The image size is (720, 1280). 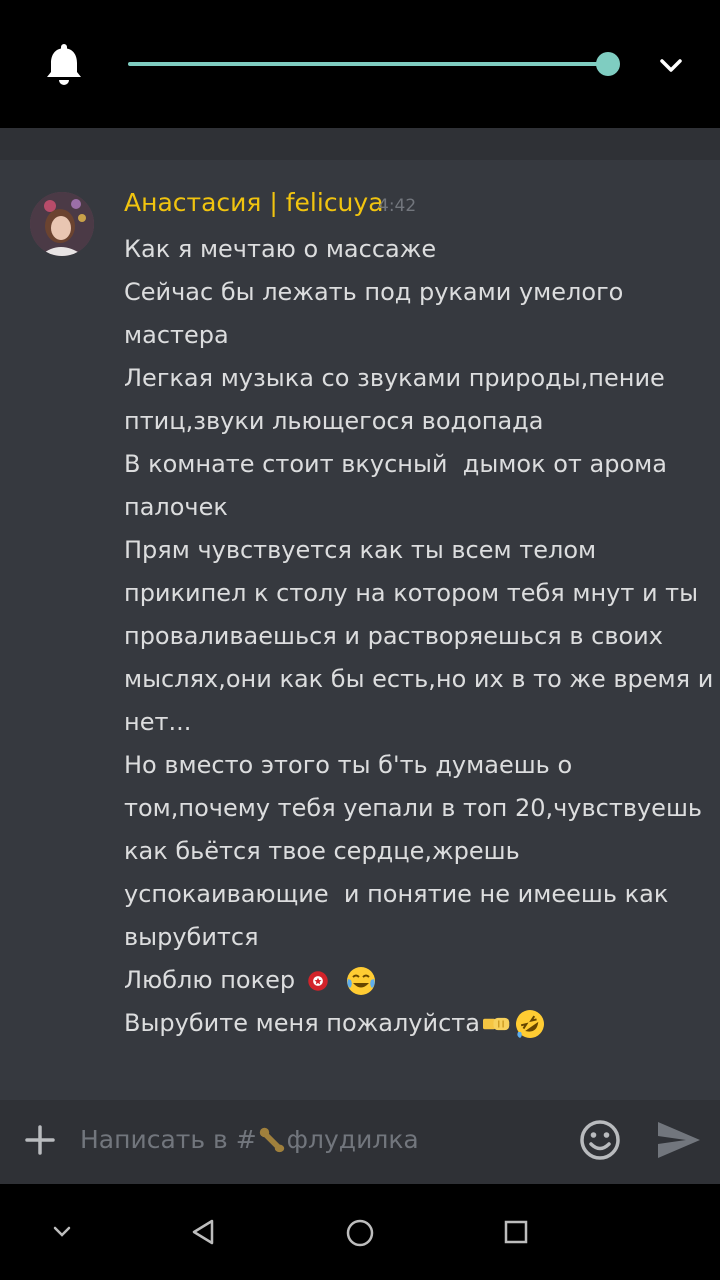 What do you see at coordinates (62, 1232) in the screenshot?
I see `nav-hide-icon` at bounding box center [62, 1232].